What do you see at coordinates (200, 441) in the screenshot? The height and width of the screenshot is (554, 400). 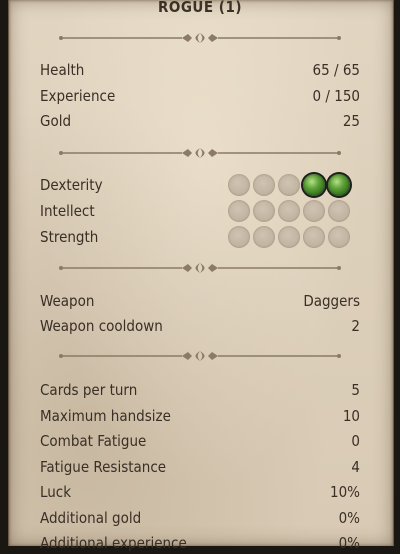 I see `combat-stat-row: Combat Fatigue 0` at bounding box center [200, 441].